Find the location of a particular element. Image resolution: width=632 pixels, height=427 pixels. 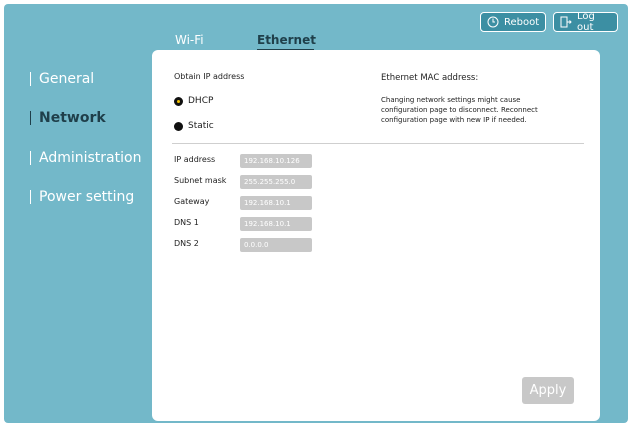

gateway-field is located at coordinates (276, 203).